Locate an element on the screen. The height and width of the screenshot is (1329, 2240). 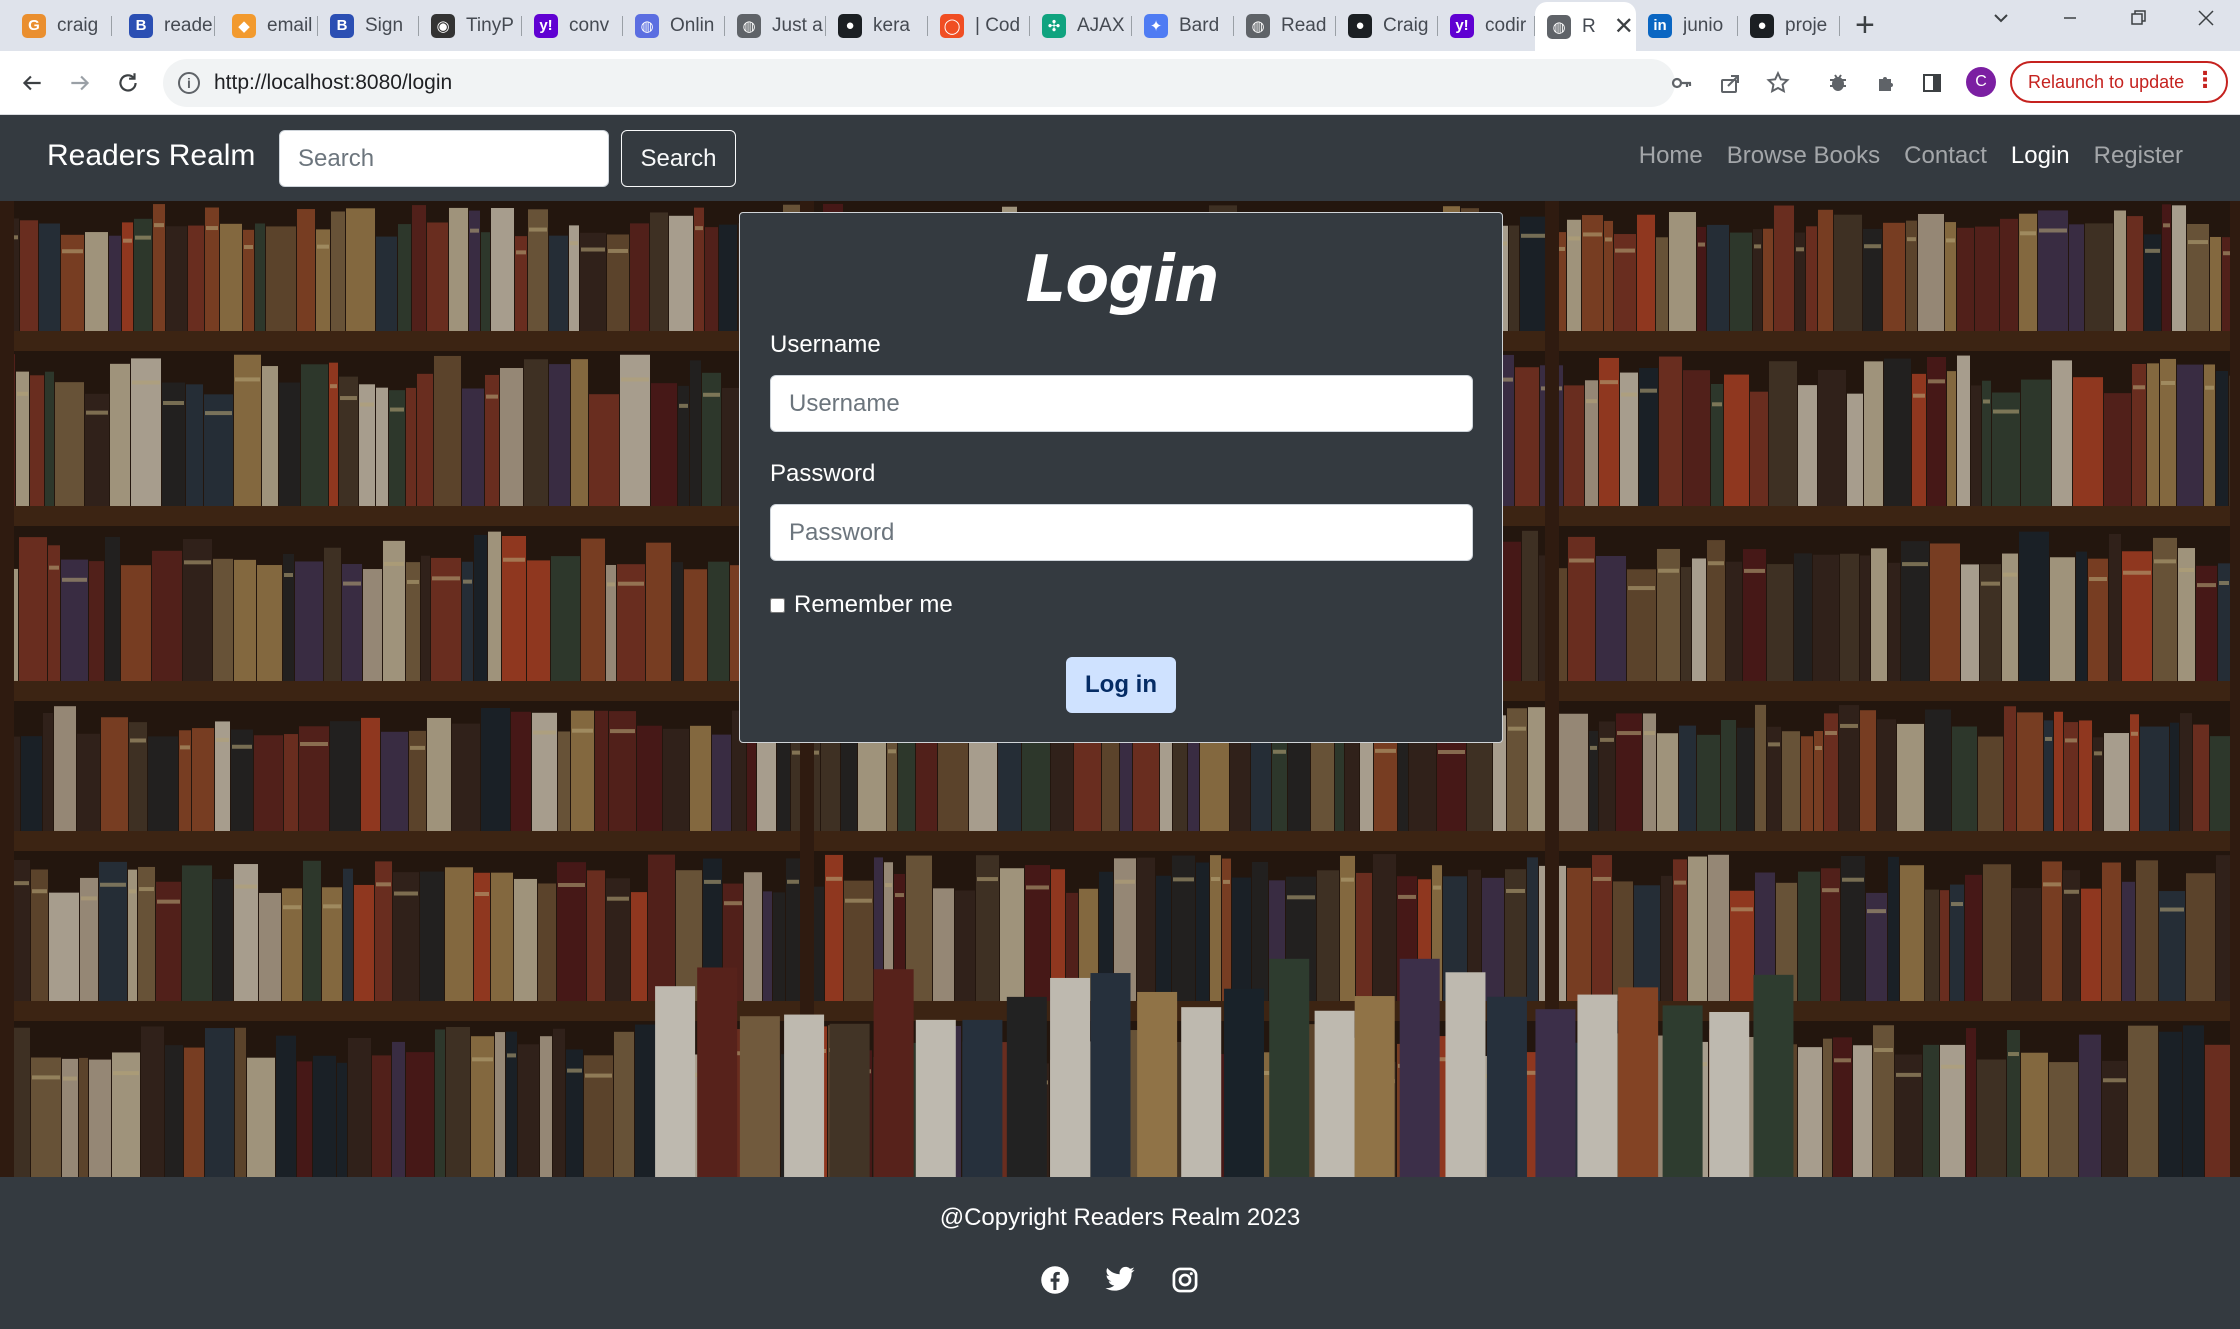
browser-tab: ◆ email is located at coordinates (269, 25).